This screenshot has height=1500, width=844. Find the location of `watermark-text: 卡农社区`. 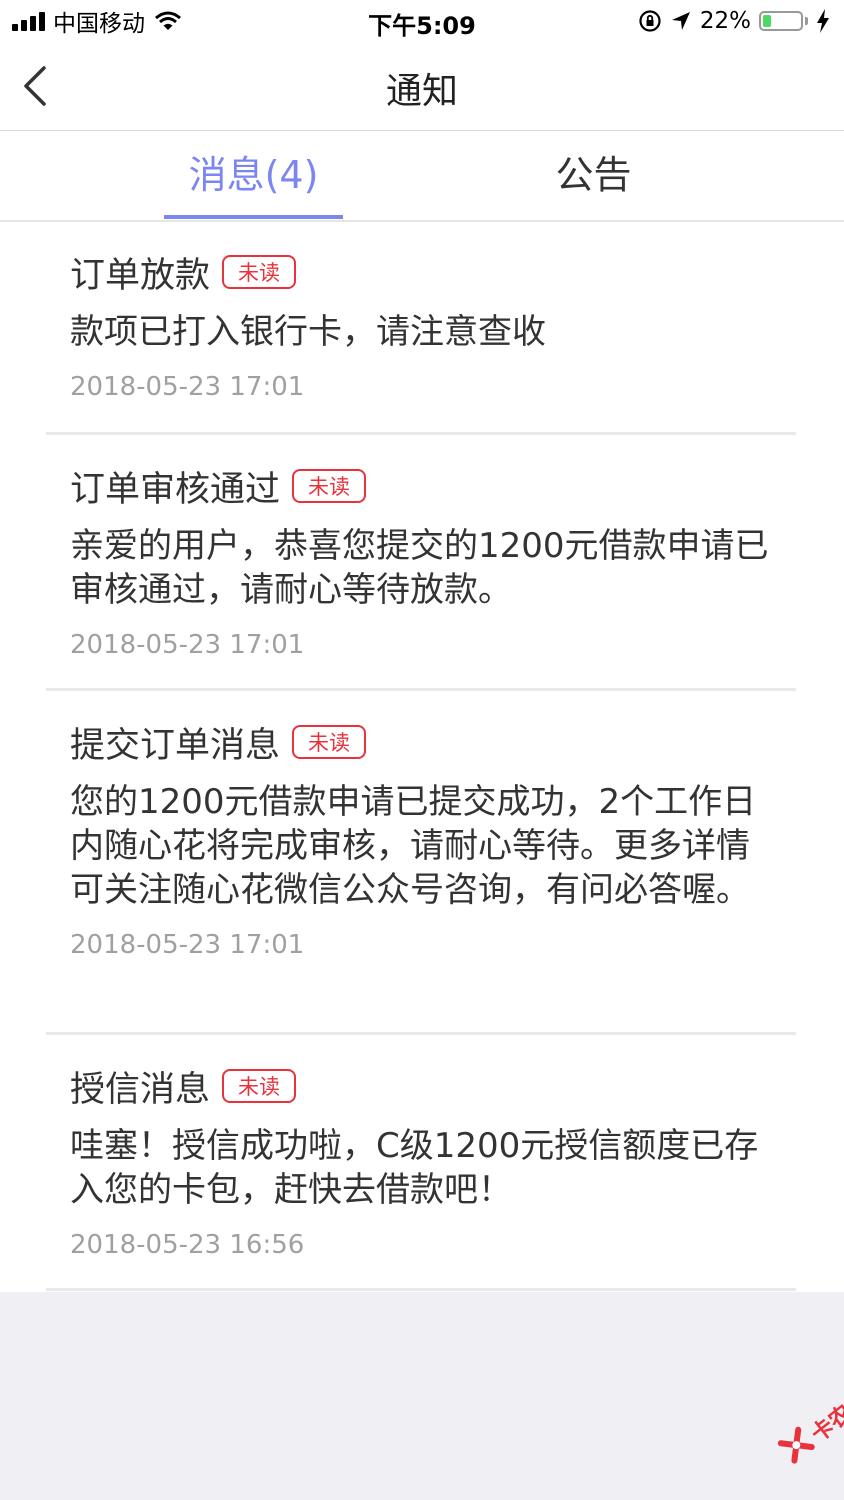

watermark-text: 卡农社区 is located at coordinates (825, 1410).